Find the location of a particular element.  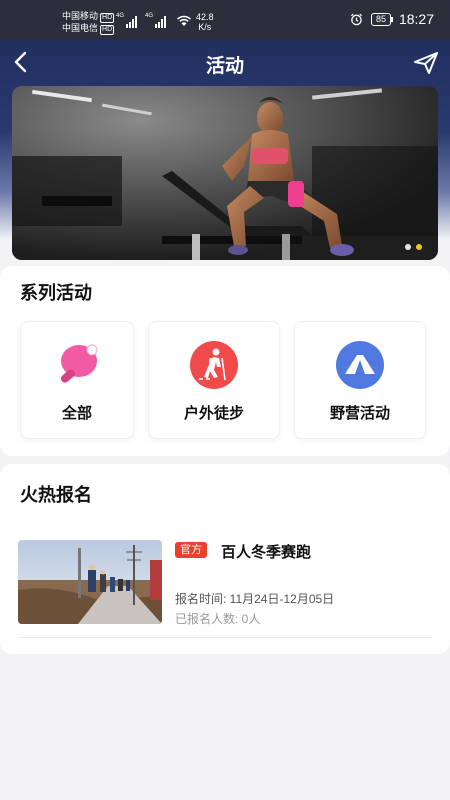

official-tag: 官方 is located at coordinates (191, 550).